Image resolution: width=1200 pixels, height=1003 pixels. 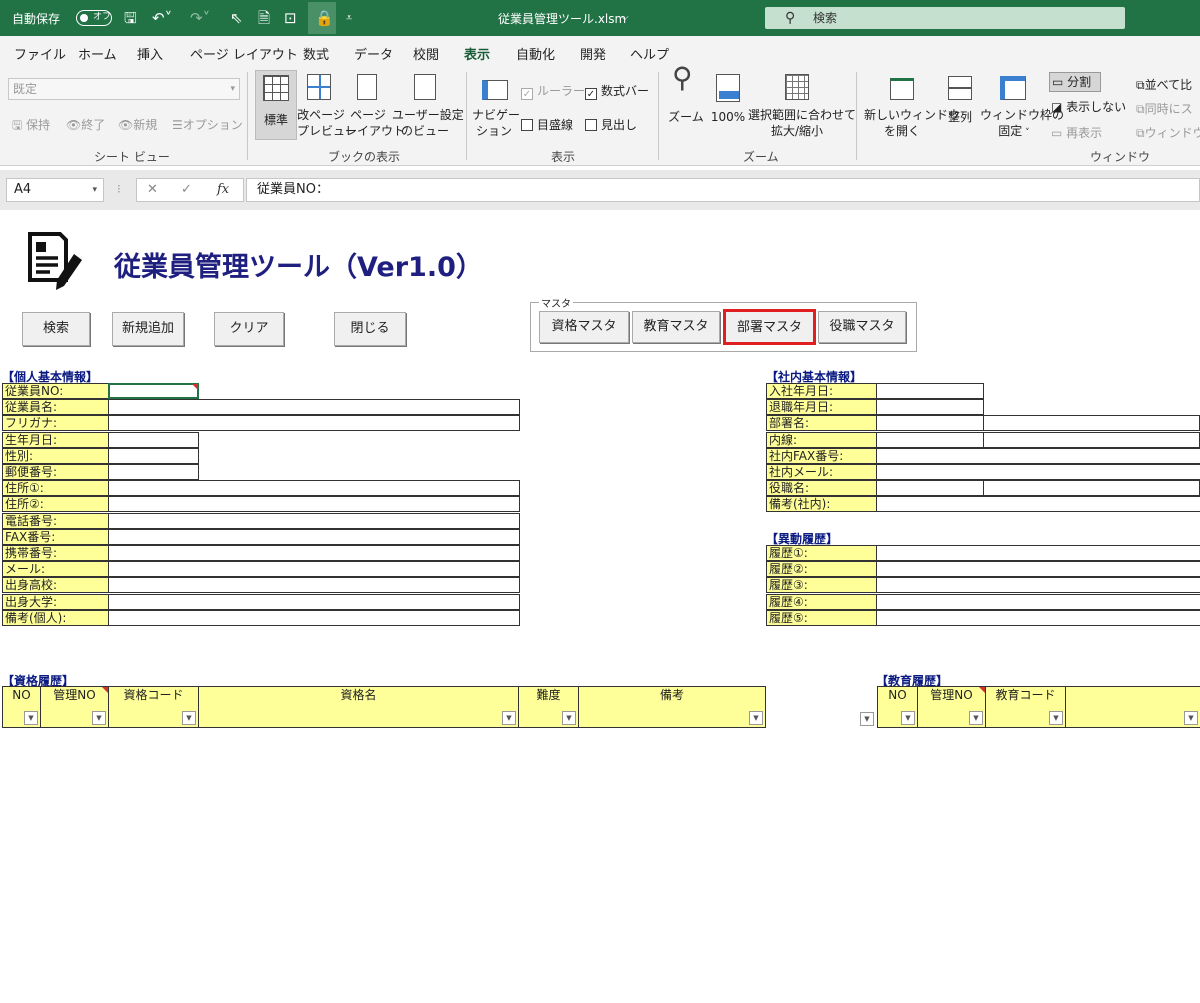 I want to click on exit-button: 👁終了, so click(x=85, y=124).